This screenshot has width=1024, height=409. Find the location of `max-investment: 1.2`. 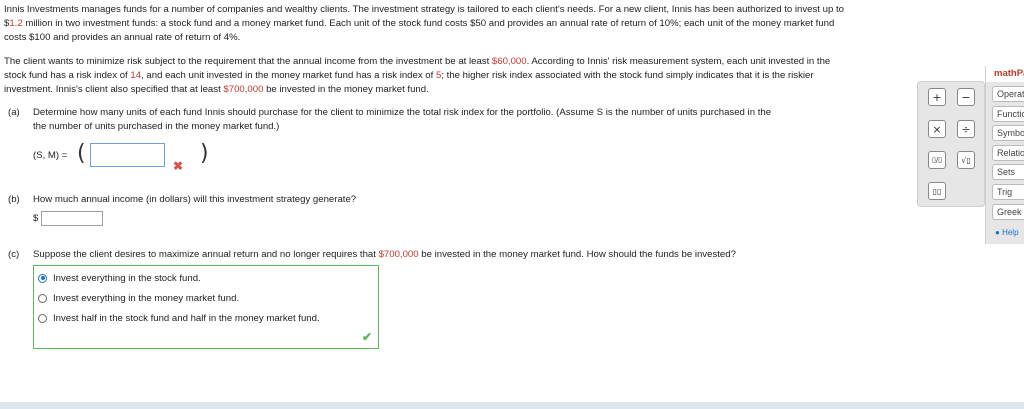

max-investment: 1.2 is located at coordinates (16, 23).